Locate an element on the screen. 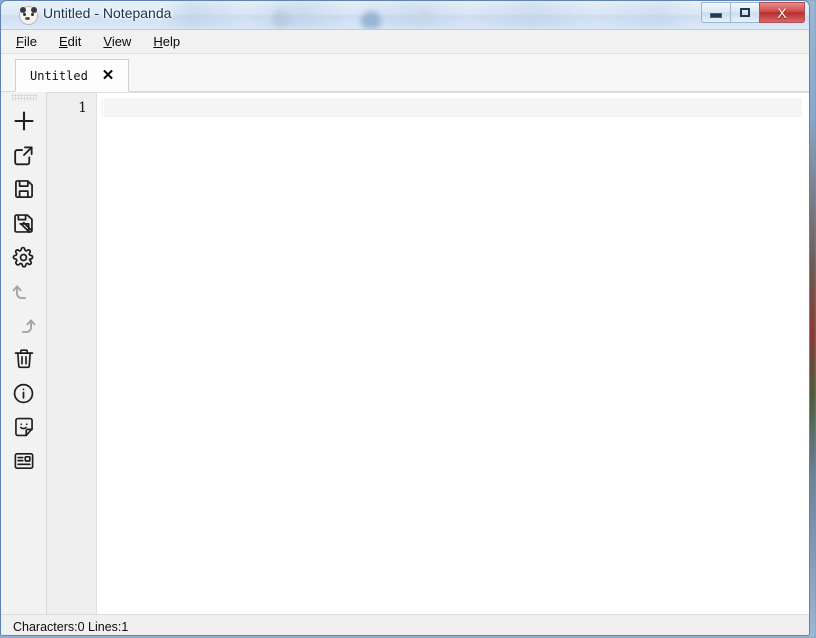 The height and width of the screenshot is (638, 816). save-as-button is located at coordinates (24, 223).